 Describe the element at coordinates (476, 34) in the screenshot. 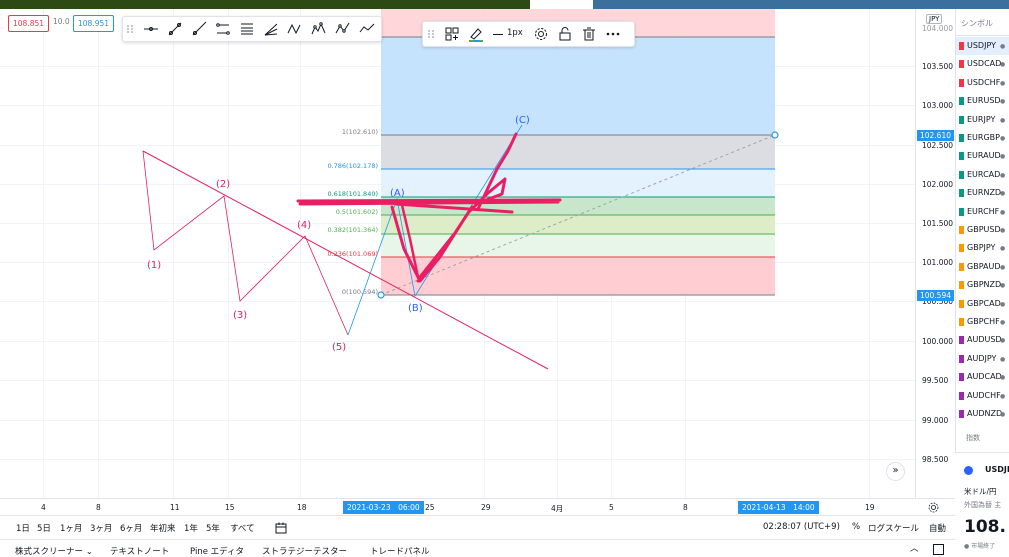

I see `line-color-icon` at that location.